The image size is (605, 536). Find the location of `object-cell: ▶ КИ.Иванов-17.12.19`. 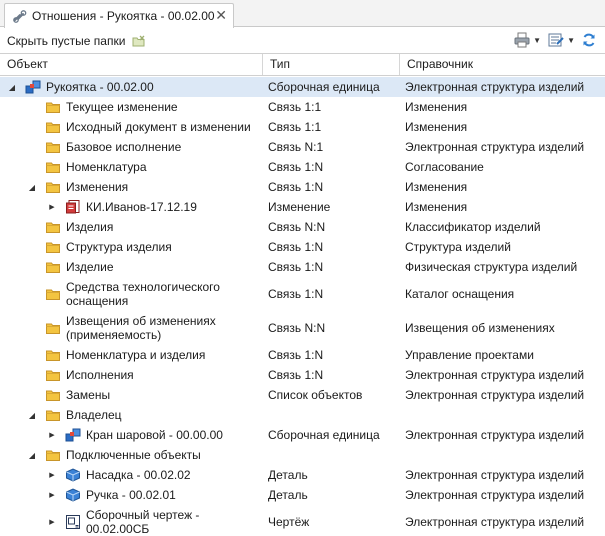

object-cell: ▶ КИ.Иванов-17.12.19 is located at coordinates (131, 207).